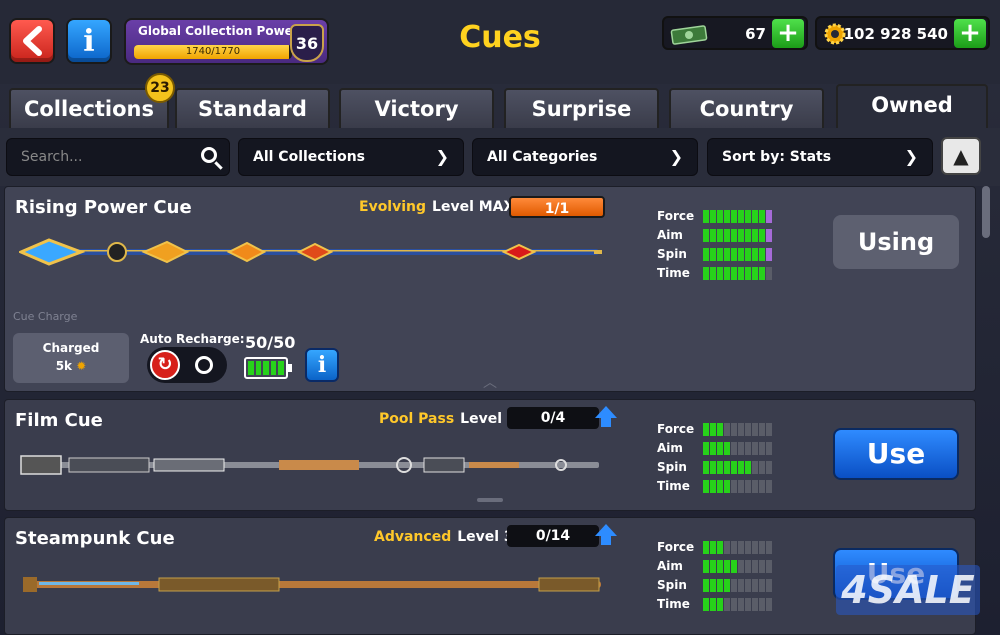 The width and height of the screenshot is (1000, 635). What do you see at coordinates (490, 382) in the screenshot?
I see `collapse-chevron-icon: ︿` at bounding box center [490, 382].